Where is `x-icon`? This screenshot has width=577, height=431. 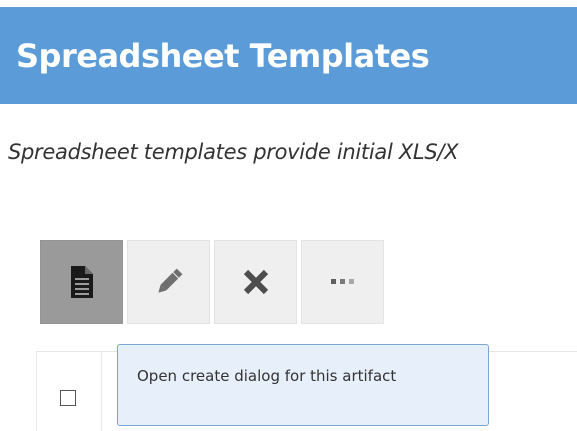
x-icon is located at coordinates (255, 282).